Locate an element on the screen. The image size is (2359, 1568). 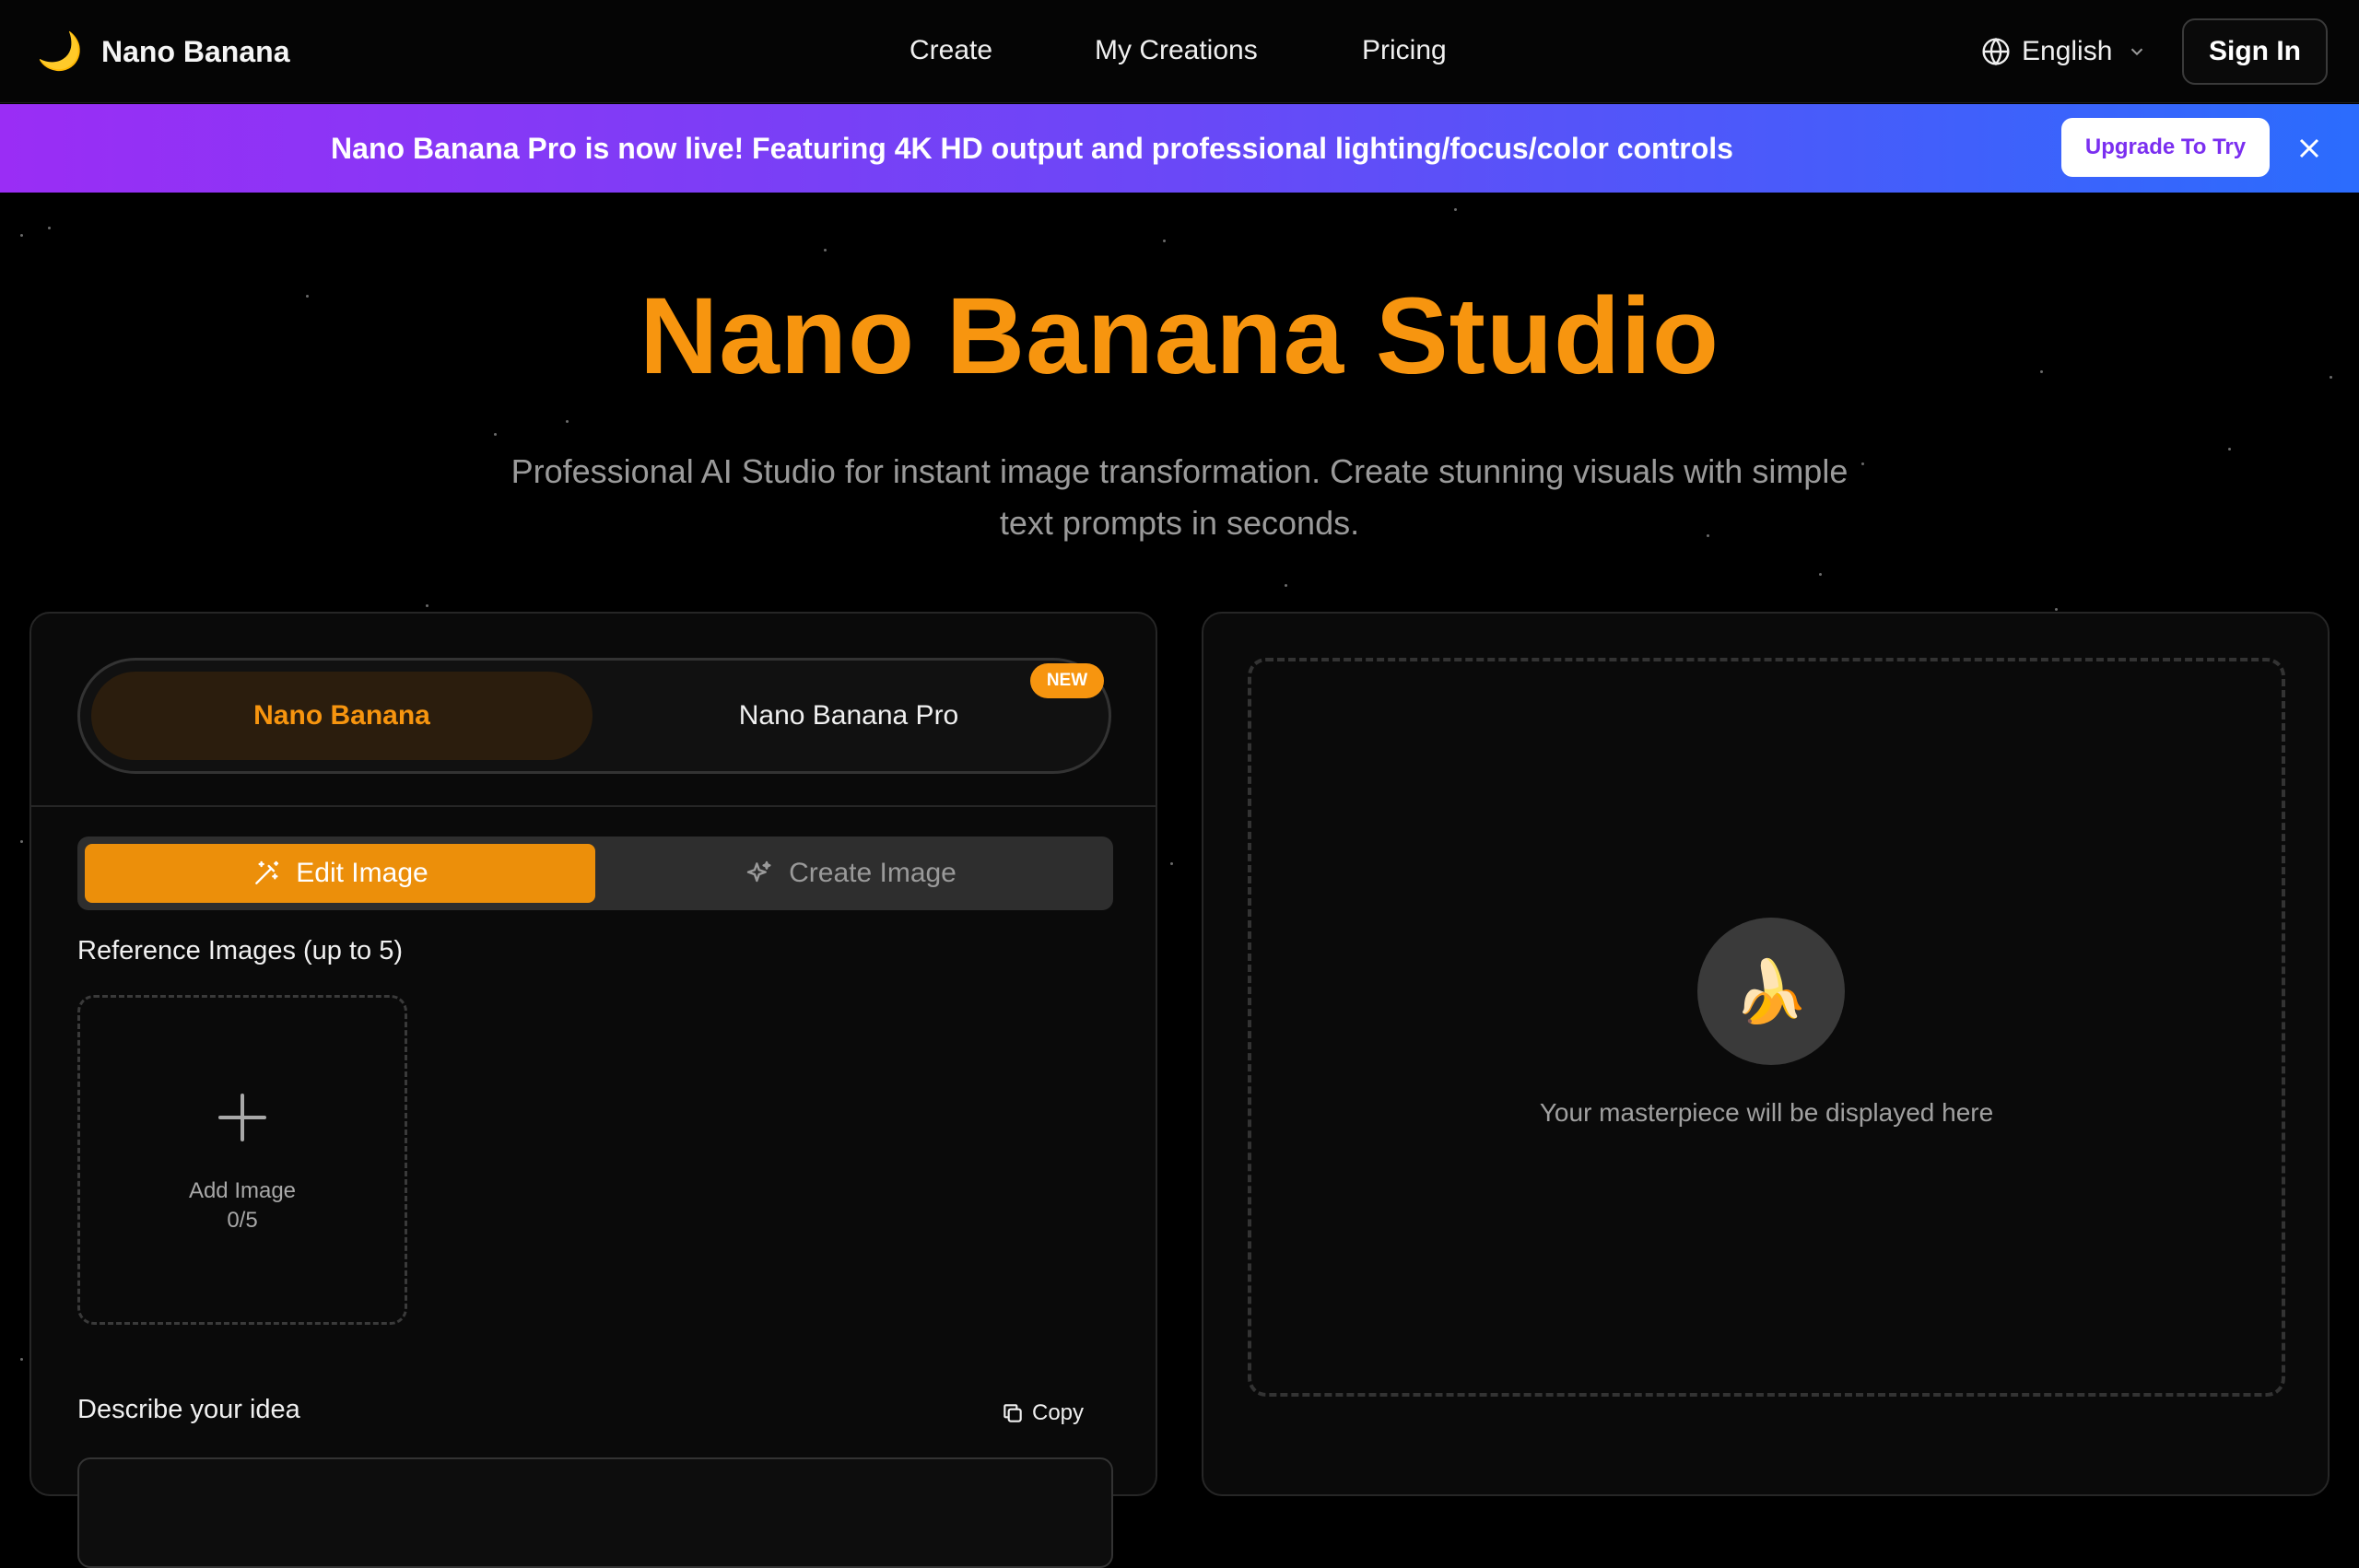
language-selector: English is located at coordinates (2069, 52).